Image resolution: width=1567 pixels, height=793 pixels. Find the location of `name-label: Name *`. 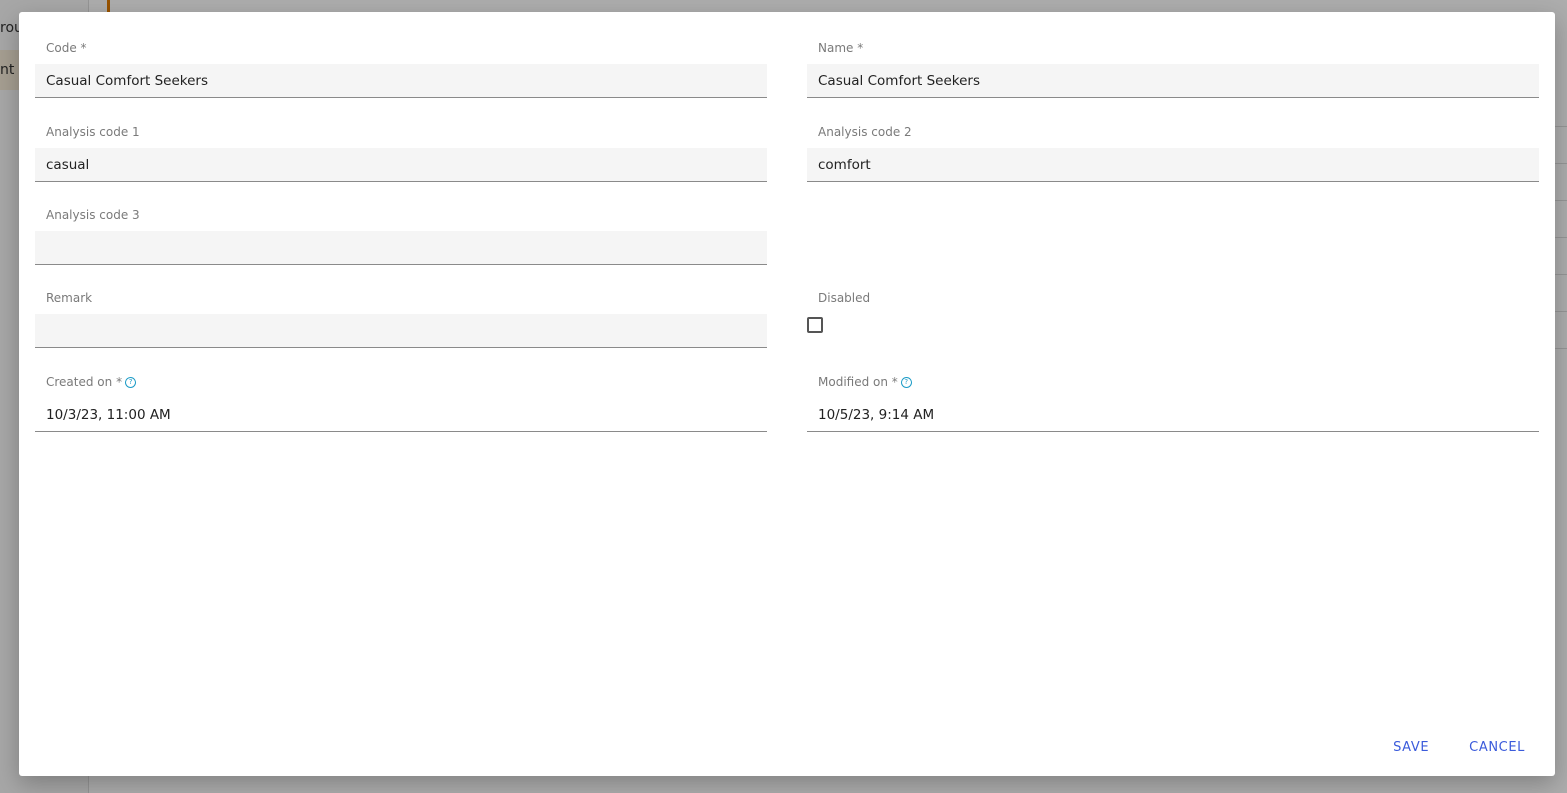

name-label: Name * is located at coordinates (841, 48).